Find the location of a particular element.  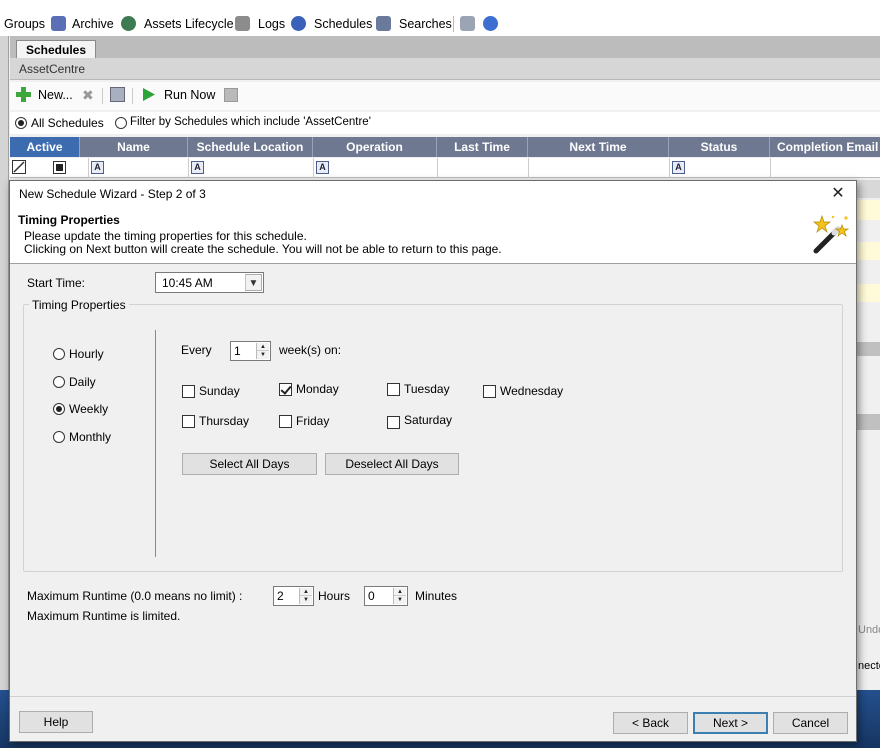

breadcrumb: AssetCentre is located at coordinates (445, 69).